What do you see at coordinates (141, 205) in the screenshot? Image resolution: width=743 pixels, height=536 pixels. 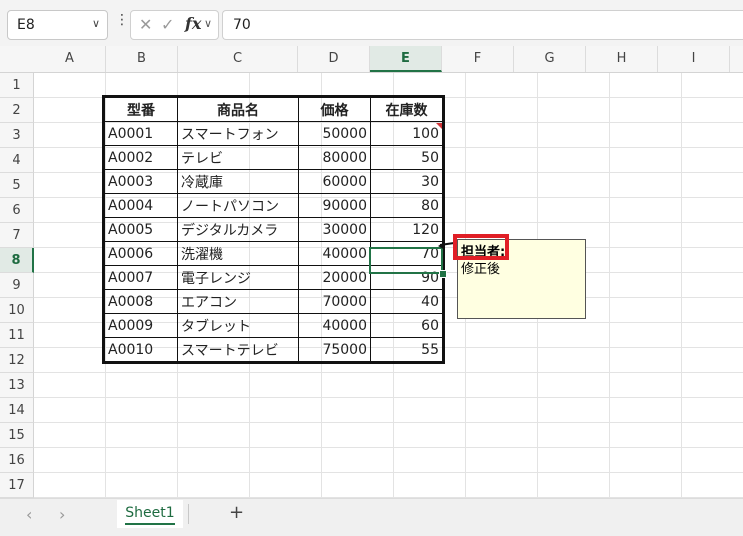 I see `table-cell: A0004` at bounding box center [141, 205].